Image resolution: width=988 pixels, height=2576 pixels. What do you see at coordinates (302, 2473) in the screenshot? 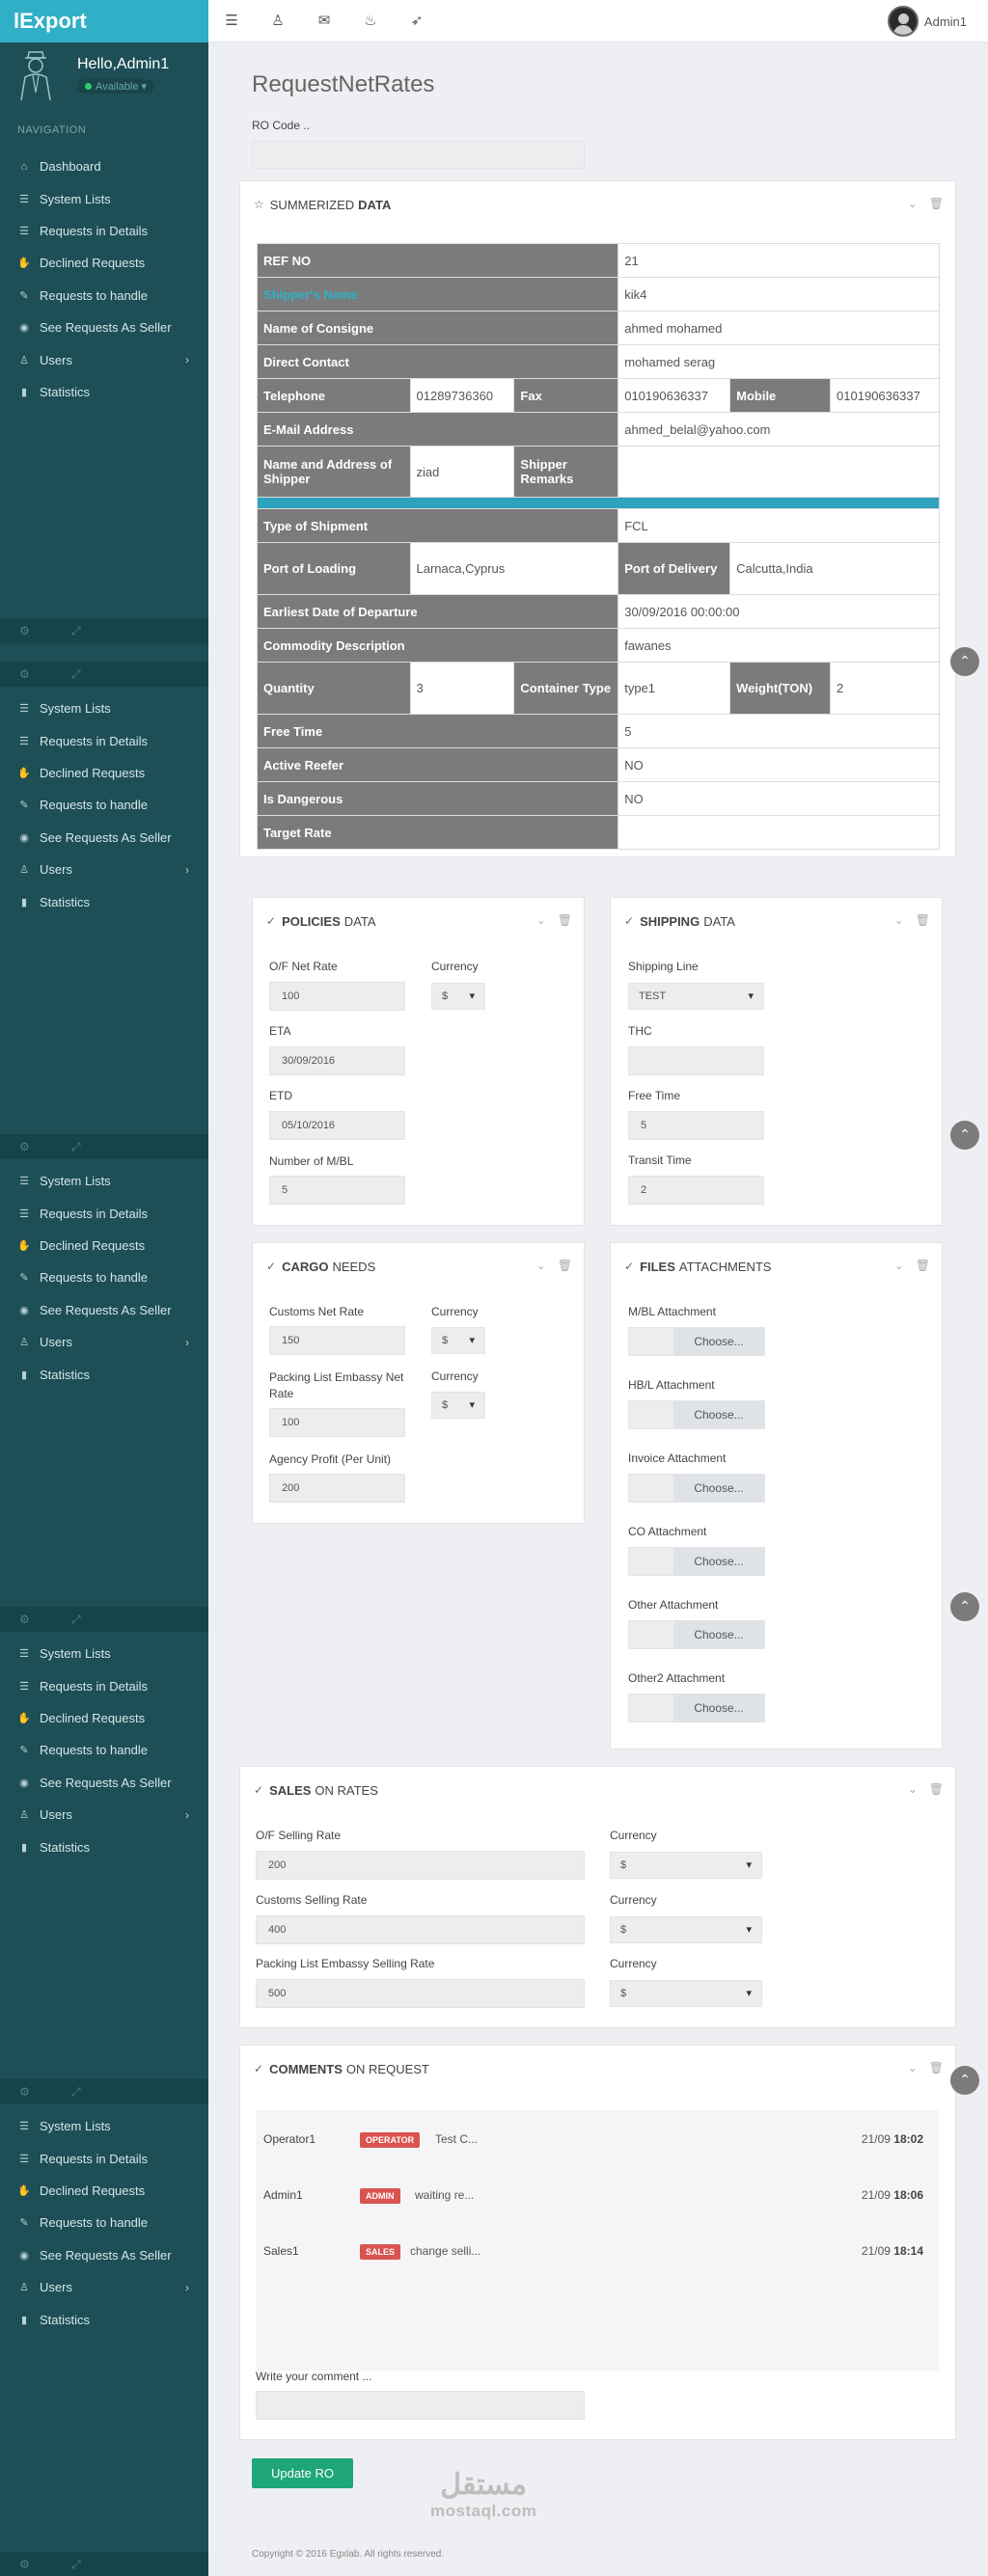
I see `update-ro-button: Update RO` at bounding box center [302, 2473].